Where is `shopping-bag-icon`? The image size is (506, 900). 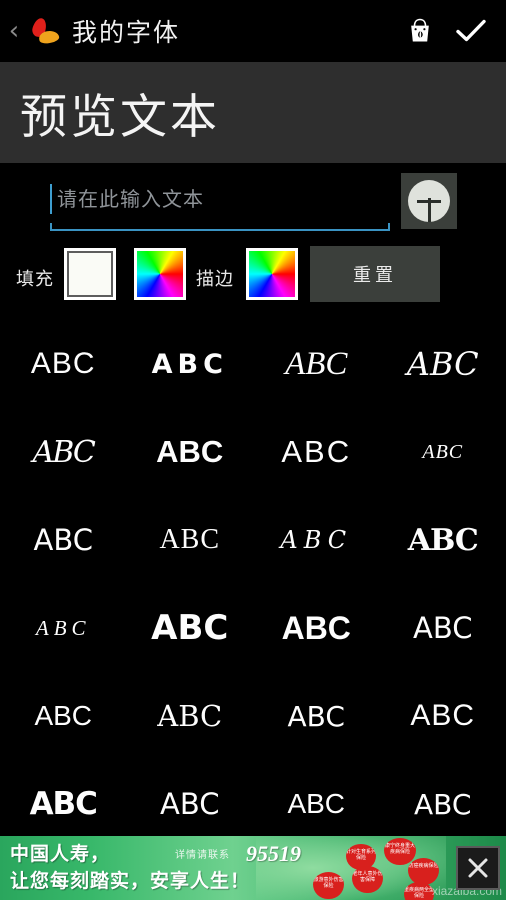 shopping-bag-icon is located at coordinates (420, 31).